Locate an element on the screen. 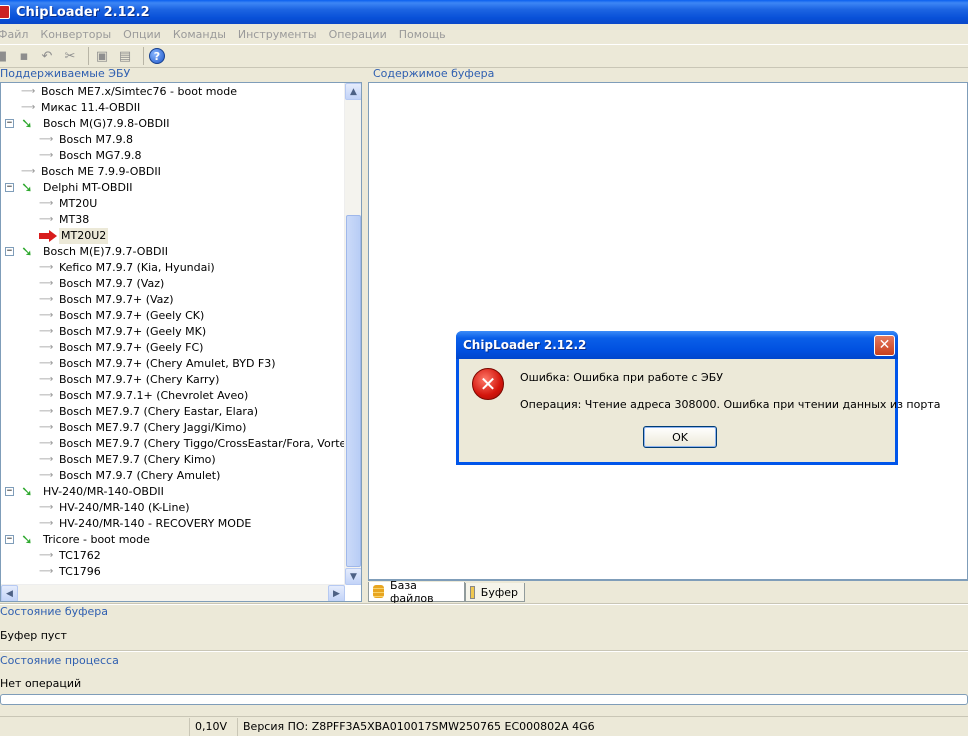 This screenshot has height=736, width=968. tree-item: ⟶ Bosch MG7.9.8 is located at coordinates (91, 156).